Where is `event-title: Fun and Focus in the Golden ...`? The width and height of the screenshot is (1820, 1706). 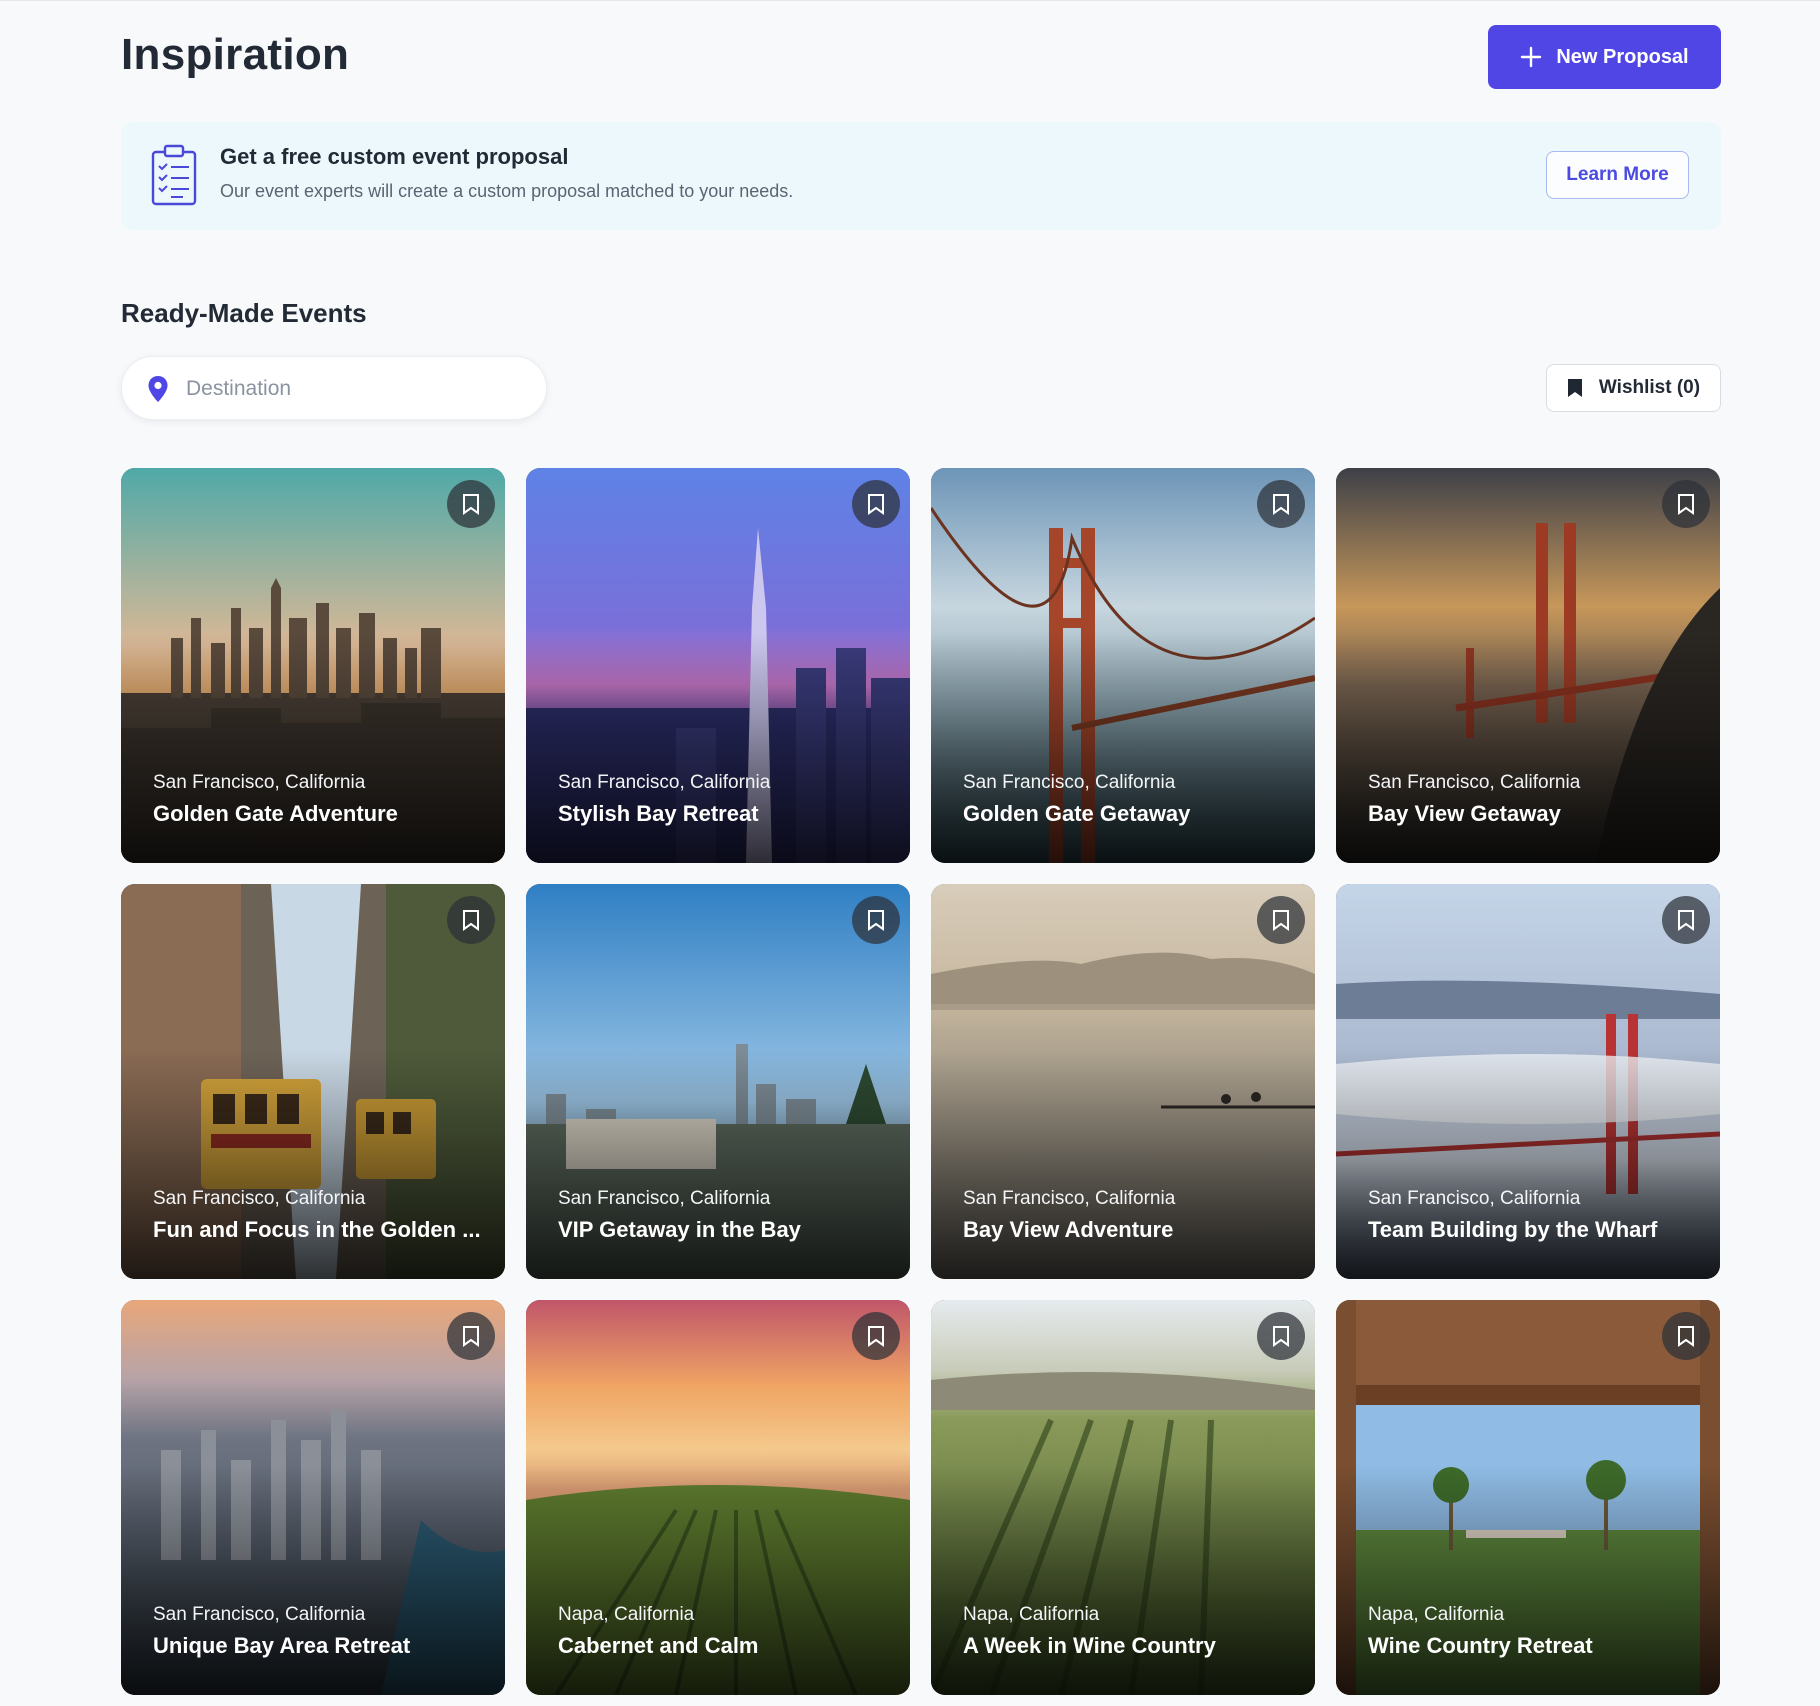
event-title: Fun and Focus in the Golden ... is located at coordinates (317, 1229).